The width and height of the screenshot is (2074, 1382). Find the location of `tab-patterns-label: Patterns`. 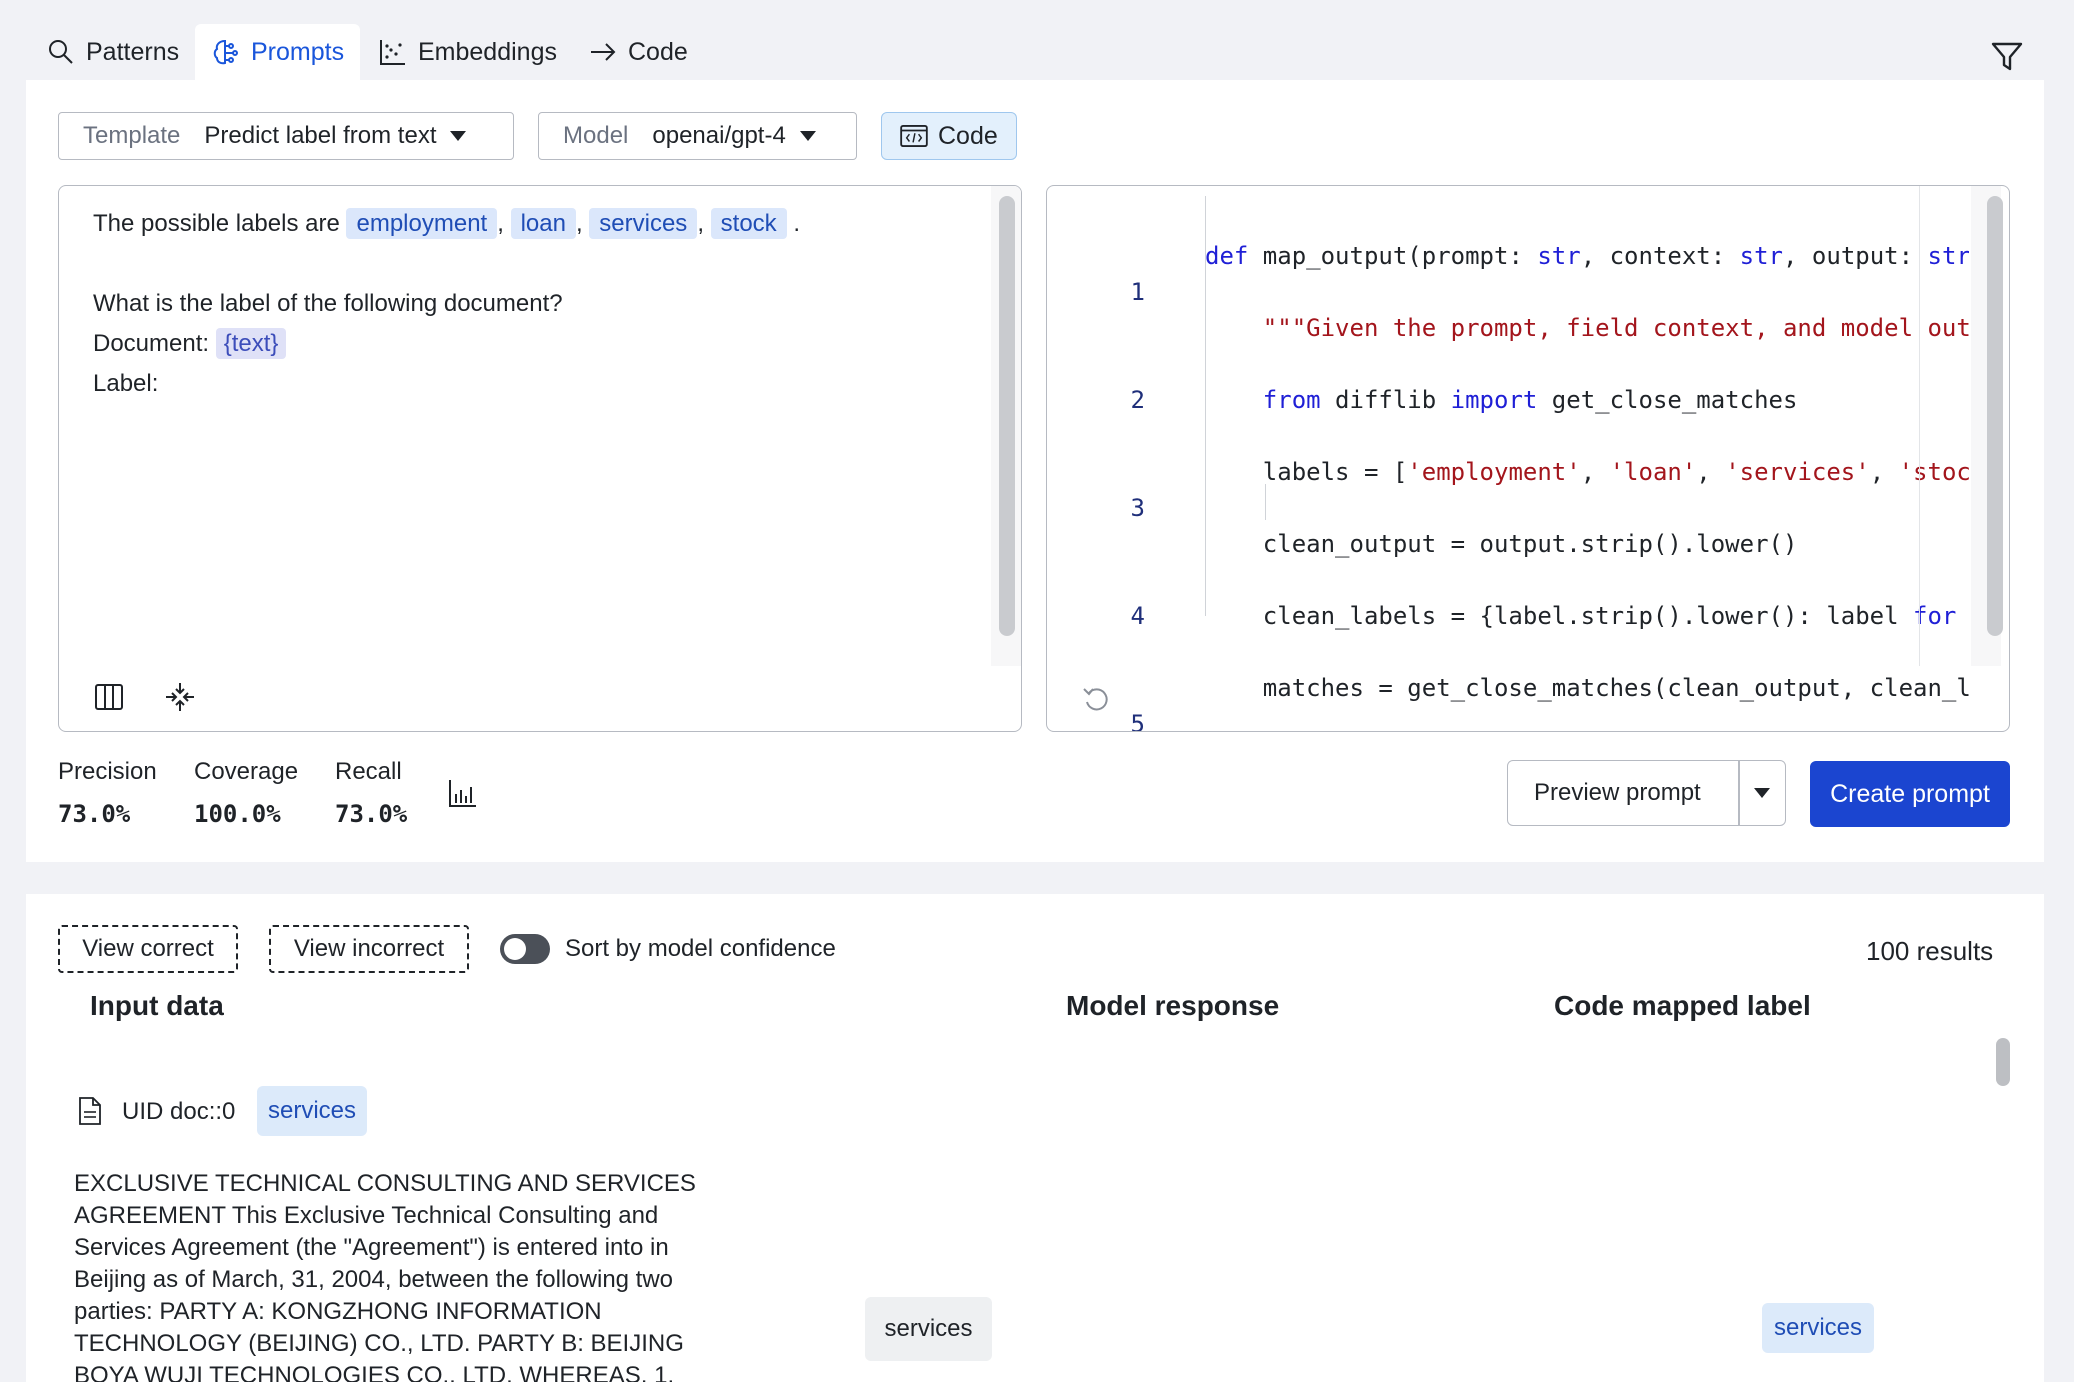

tab-patterns-label: Patterns is located at coordinates (133, 51).